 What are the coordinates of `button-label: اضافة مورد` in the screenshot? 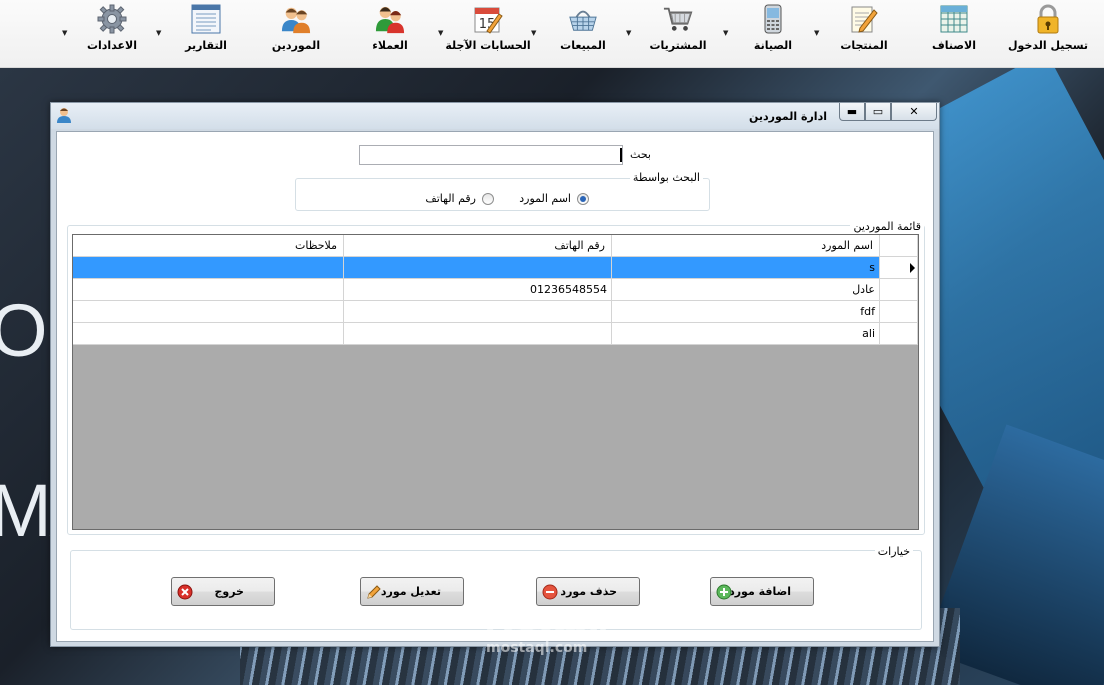 It's located at (760, 591).